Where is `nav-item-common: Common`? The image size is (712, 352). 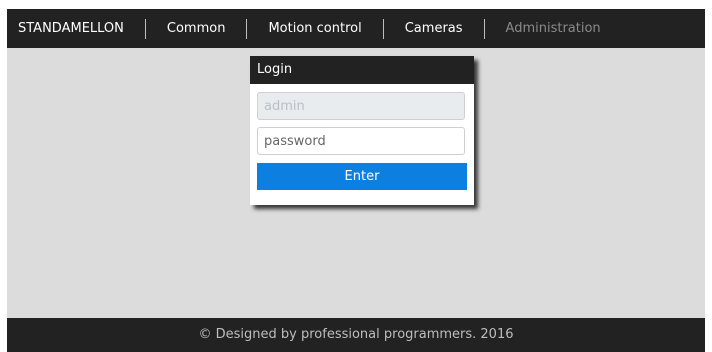 nav-item-common: Common is located at coordinates (196, 29).